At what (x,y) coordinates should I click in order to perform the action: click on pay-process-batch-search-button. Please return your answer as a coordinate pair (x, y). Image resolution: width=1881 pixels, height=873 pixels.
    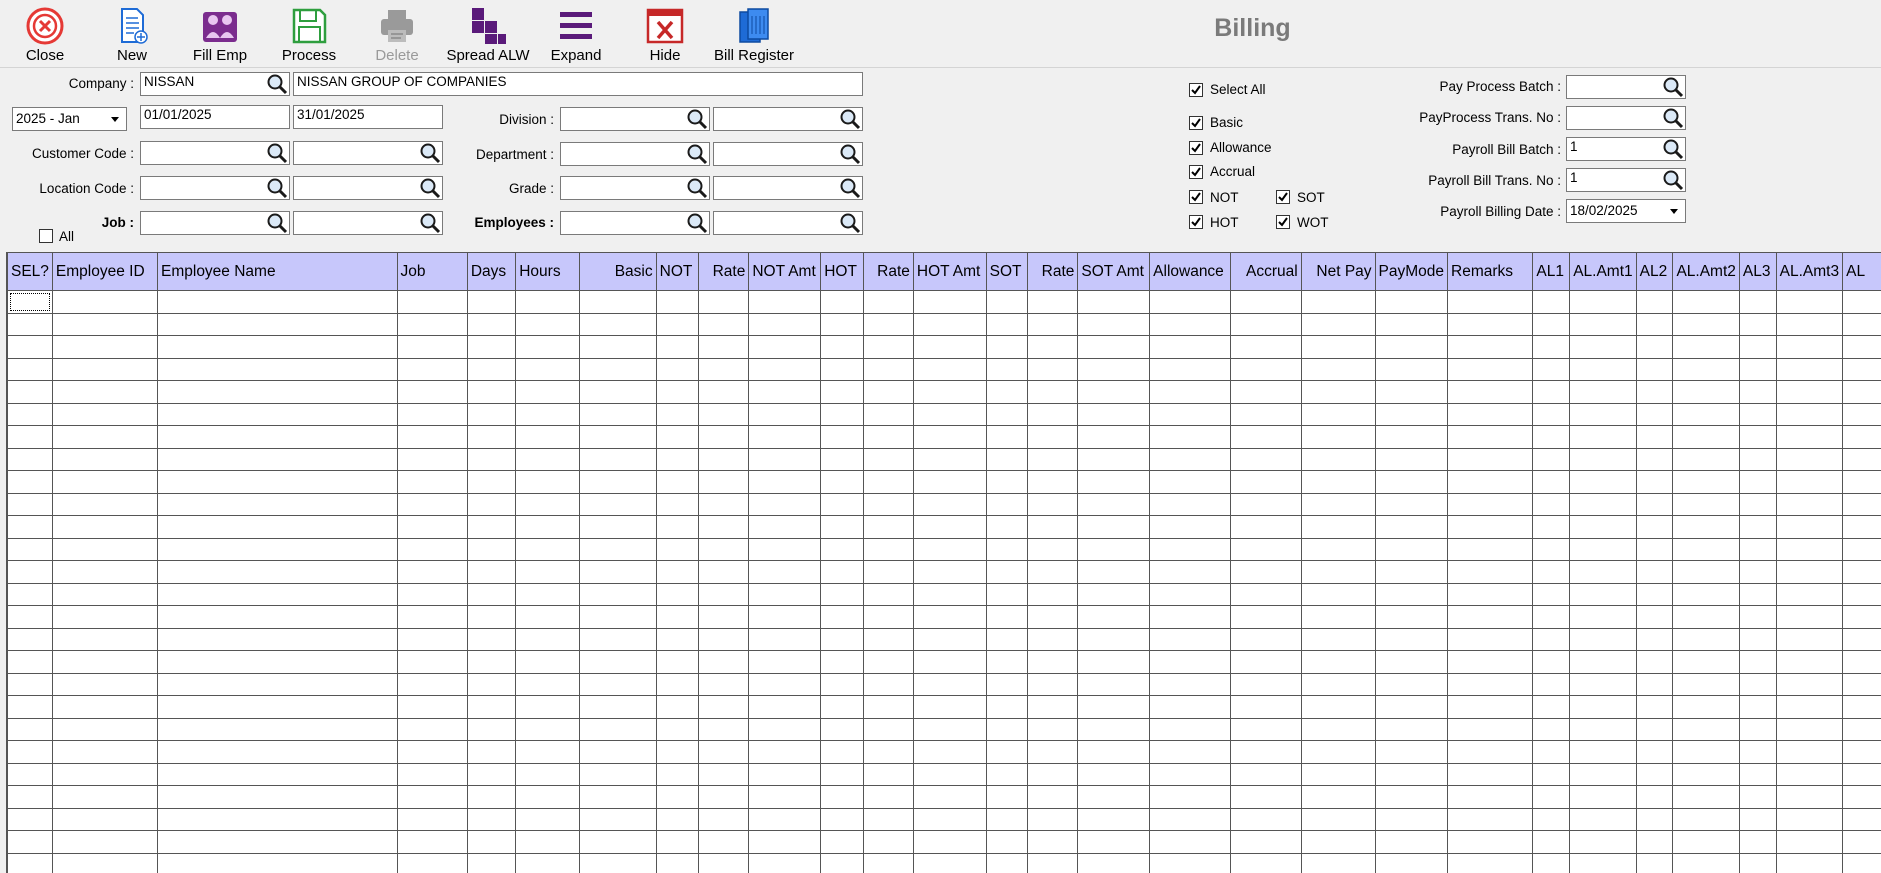
    Looking at the image, I should click on (1673, 87).